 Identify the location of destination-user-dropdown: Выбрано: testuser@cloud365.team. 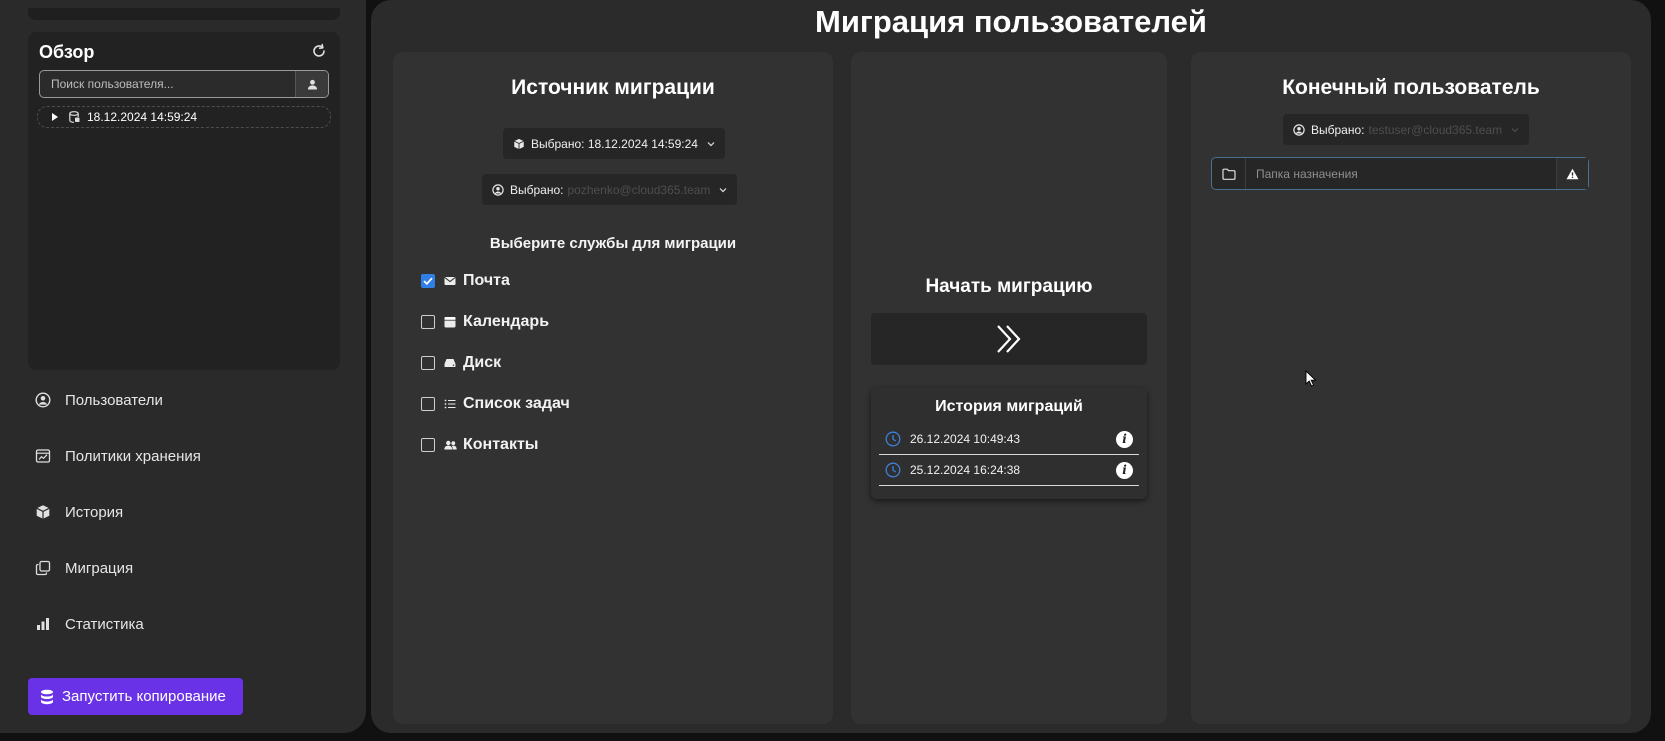
(1406, 129).